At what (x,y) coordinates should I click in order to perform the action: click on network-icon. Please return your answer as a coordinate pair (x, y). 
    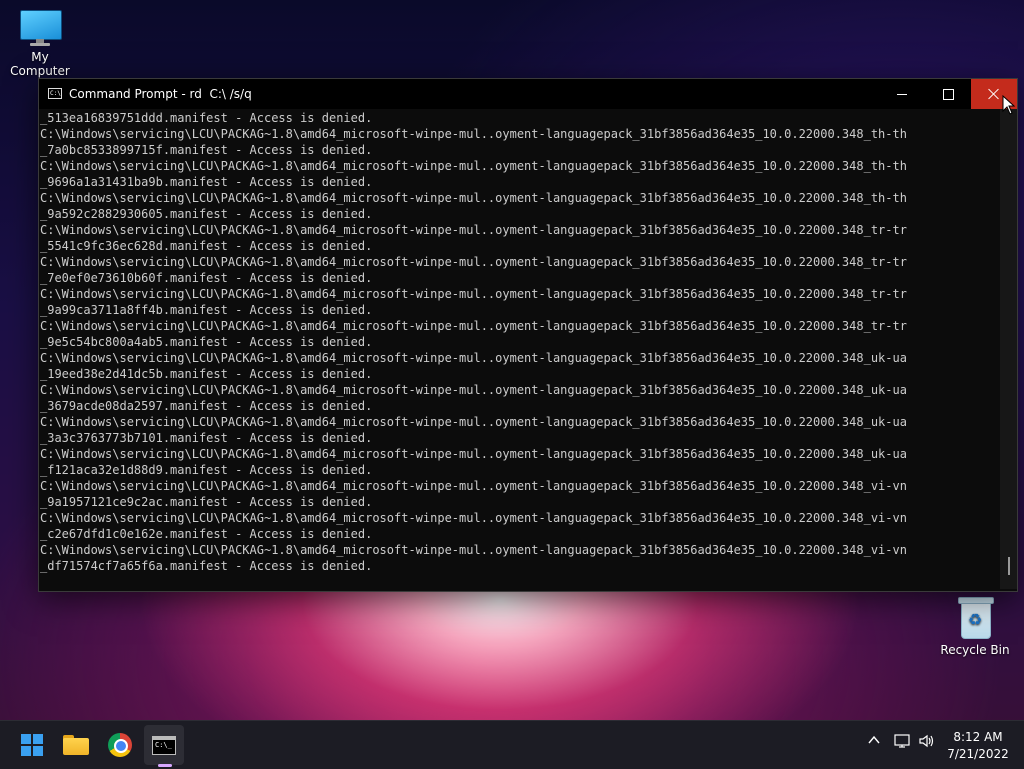
    Looking at the image, I should click on (902, 741).